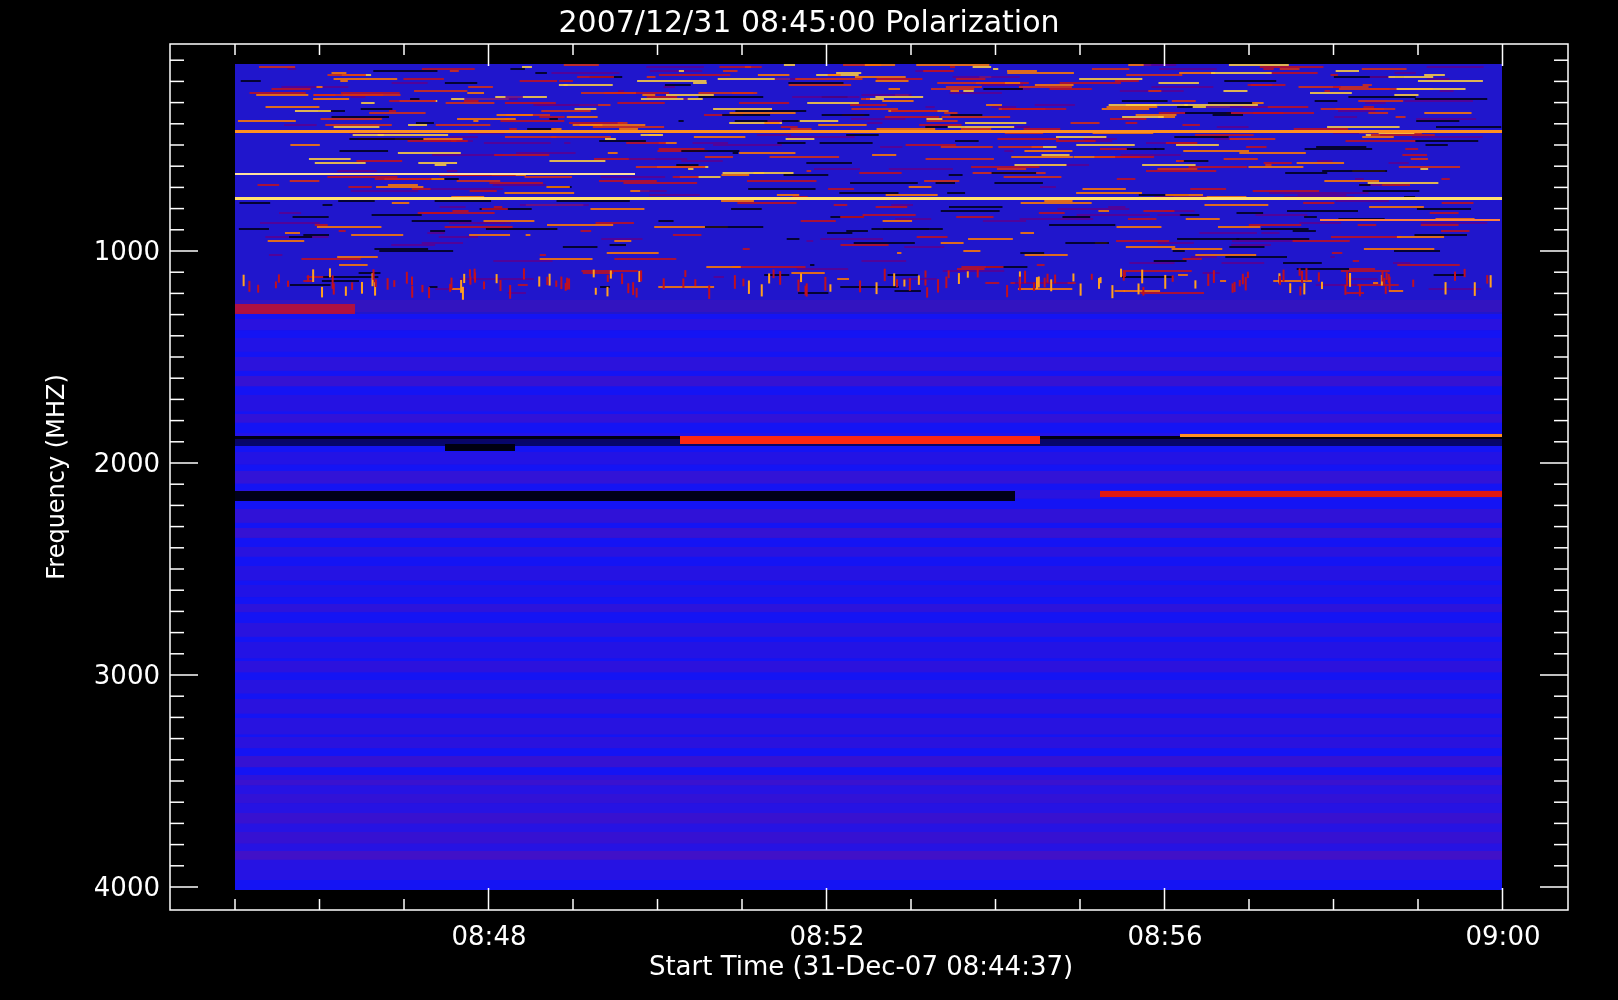 The width and height of the screenshot is (1618, 1000). What do you see at coordinates (827, 936) in the screenshot?
I see `x-tick-label: 08:52` at bounding box center [827, 936].